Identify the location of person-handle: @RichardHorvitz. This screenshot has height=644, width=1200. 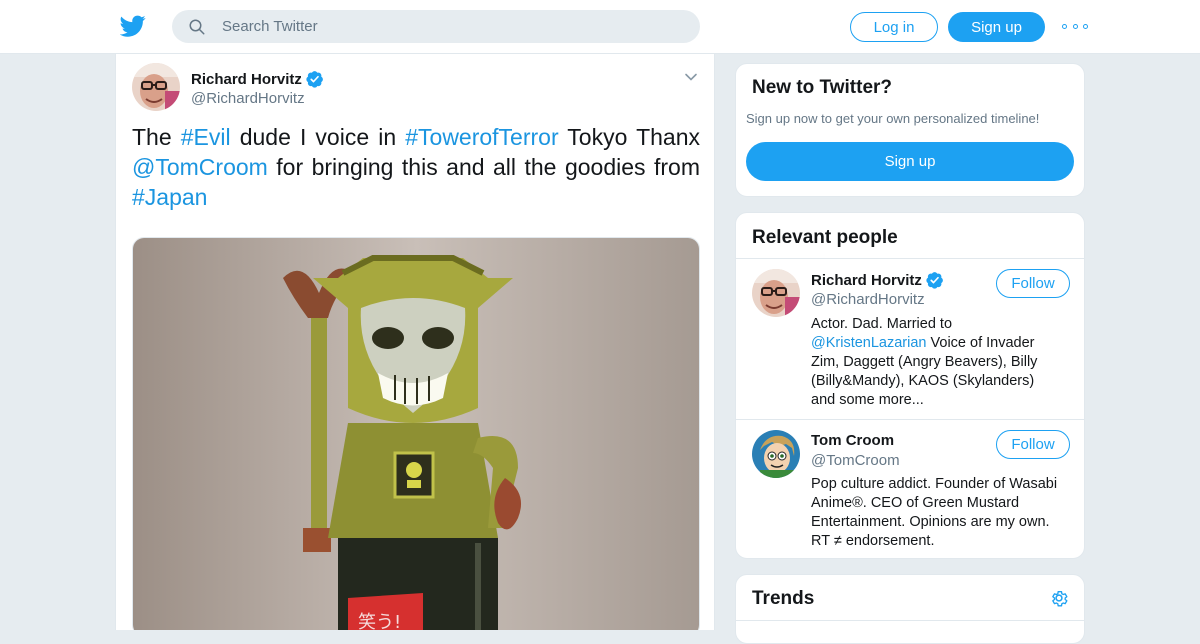
(868, 299).